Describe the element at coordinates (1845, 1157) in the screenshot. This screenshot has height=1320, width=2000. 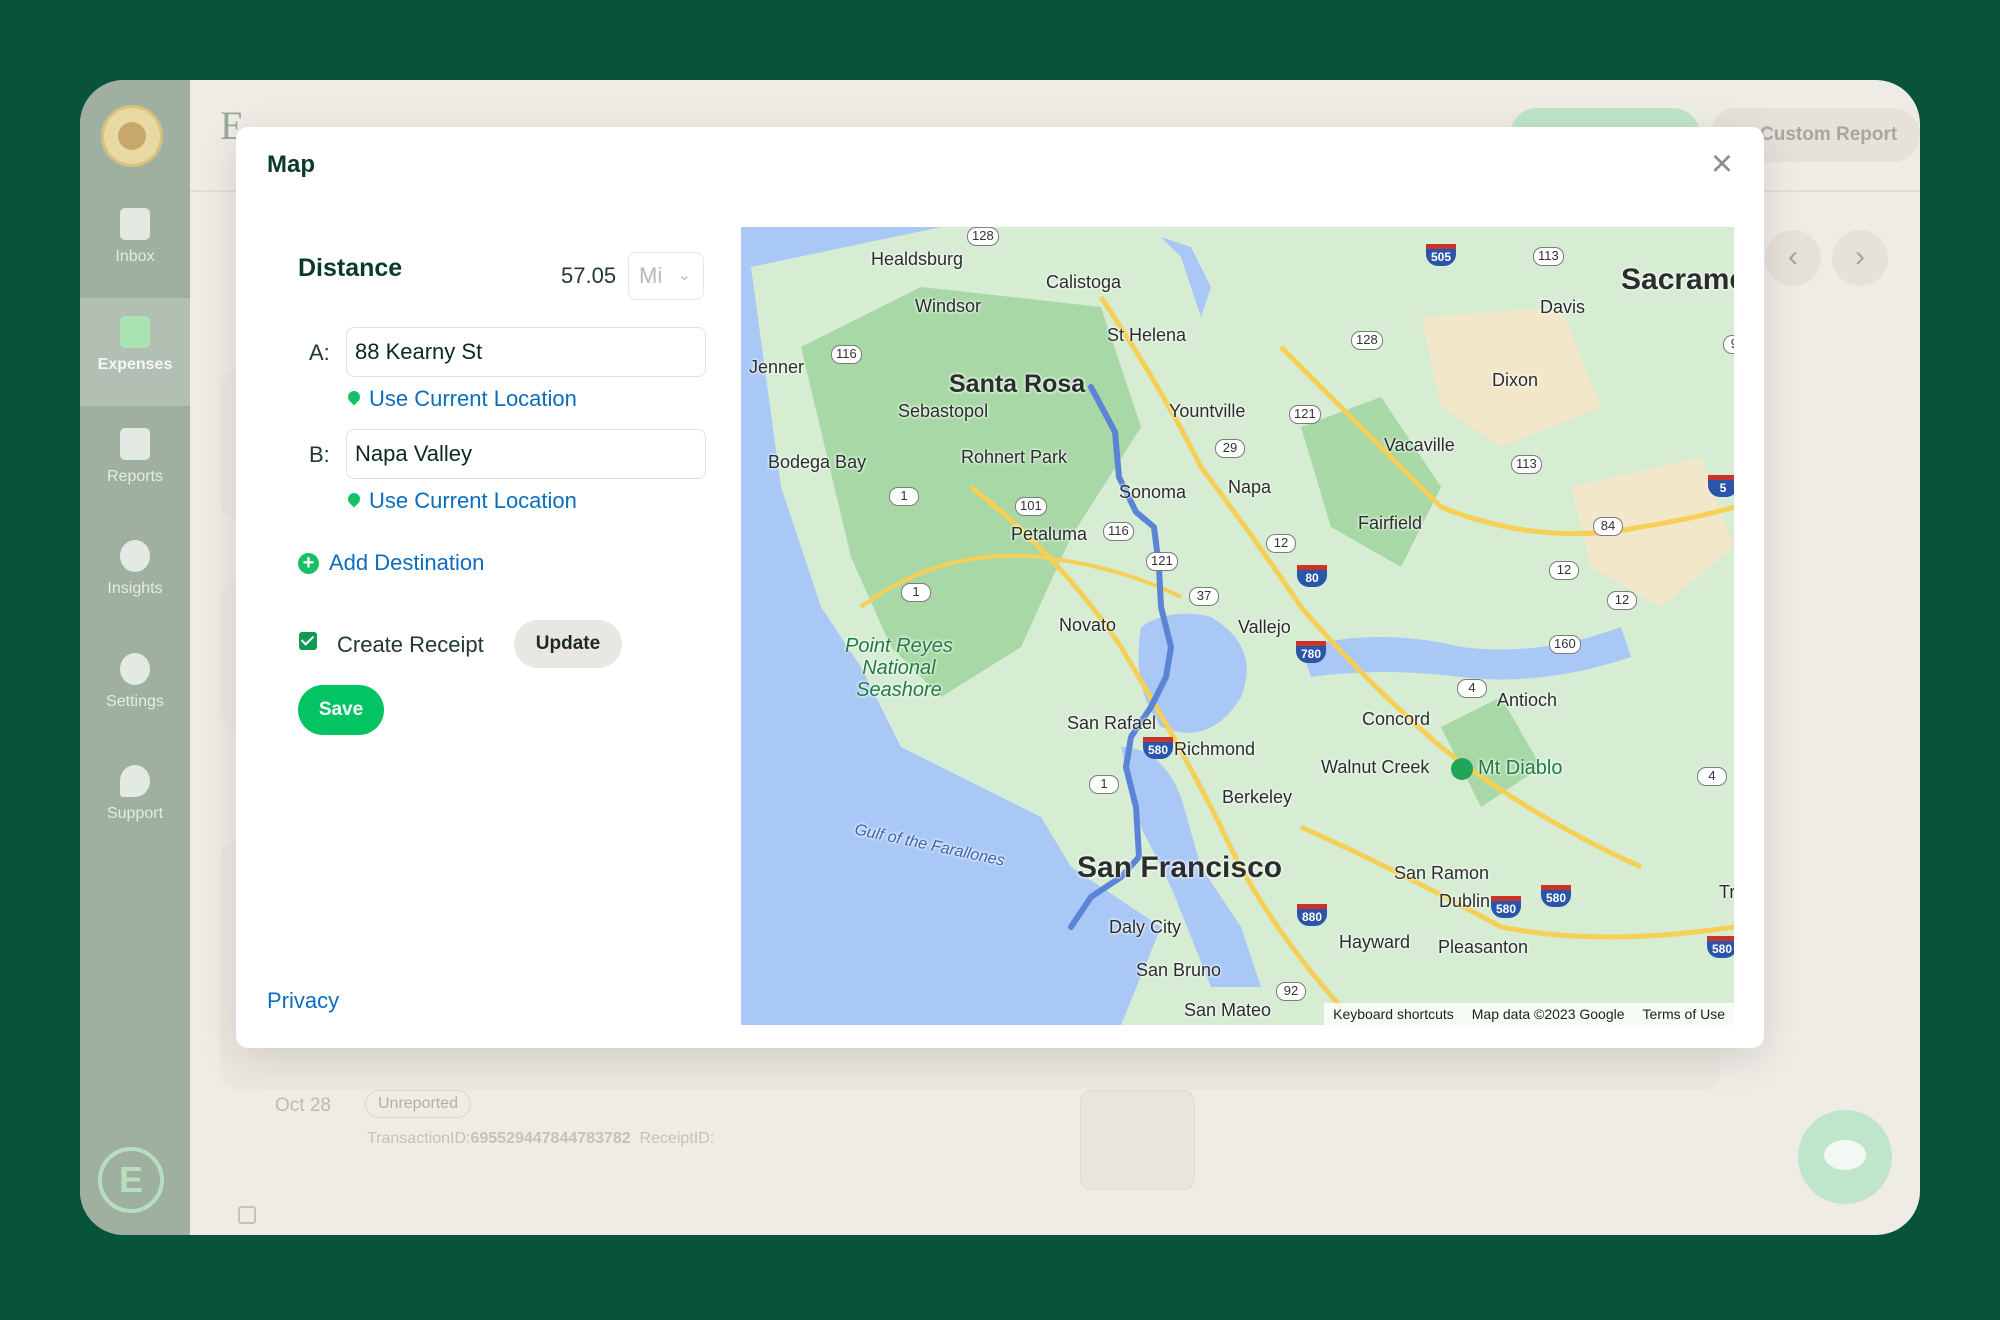
I see `chat-launcher-button` at that location.